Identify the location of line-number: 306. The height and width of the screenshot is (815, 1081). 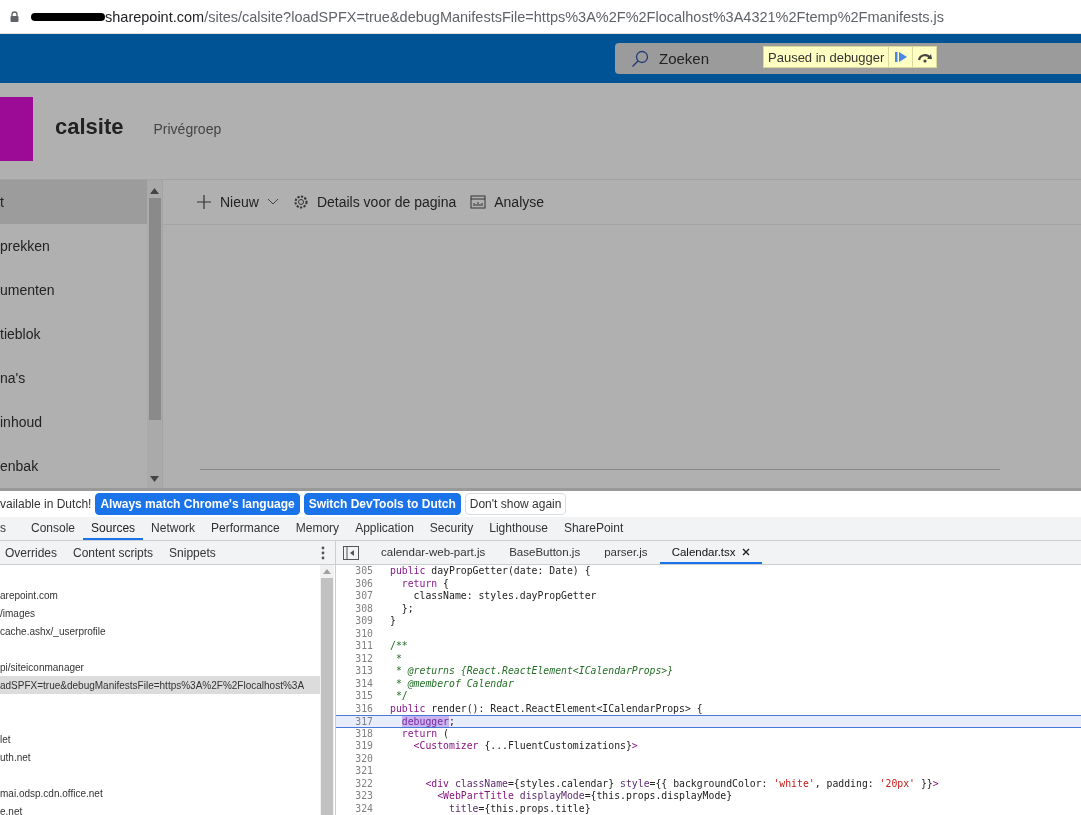
(363, 583).